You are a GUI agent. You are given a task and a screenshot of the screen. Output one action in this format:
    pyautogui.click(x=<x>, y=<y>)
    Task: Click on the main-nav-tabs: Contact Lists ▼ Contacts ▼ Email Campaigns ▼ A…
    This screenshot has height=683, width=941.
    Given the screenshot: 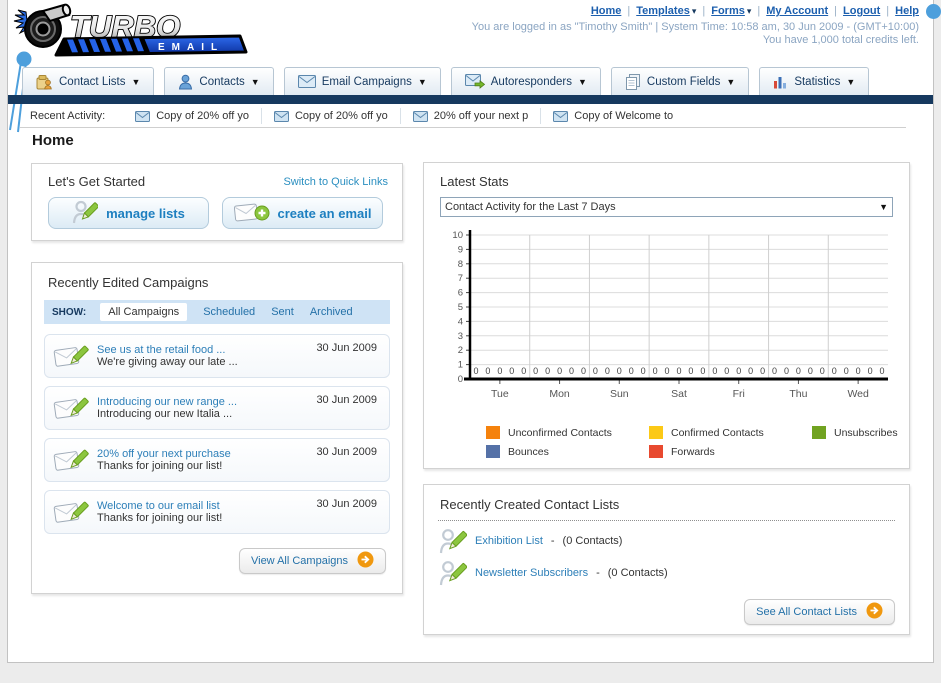 What is the action you would take?
    pyautogui.click(x=446, y=81)
    